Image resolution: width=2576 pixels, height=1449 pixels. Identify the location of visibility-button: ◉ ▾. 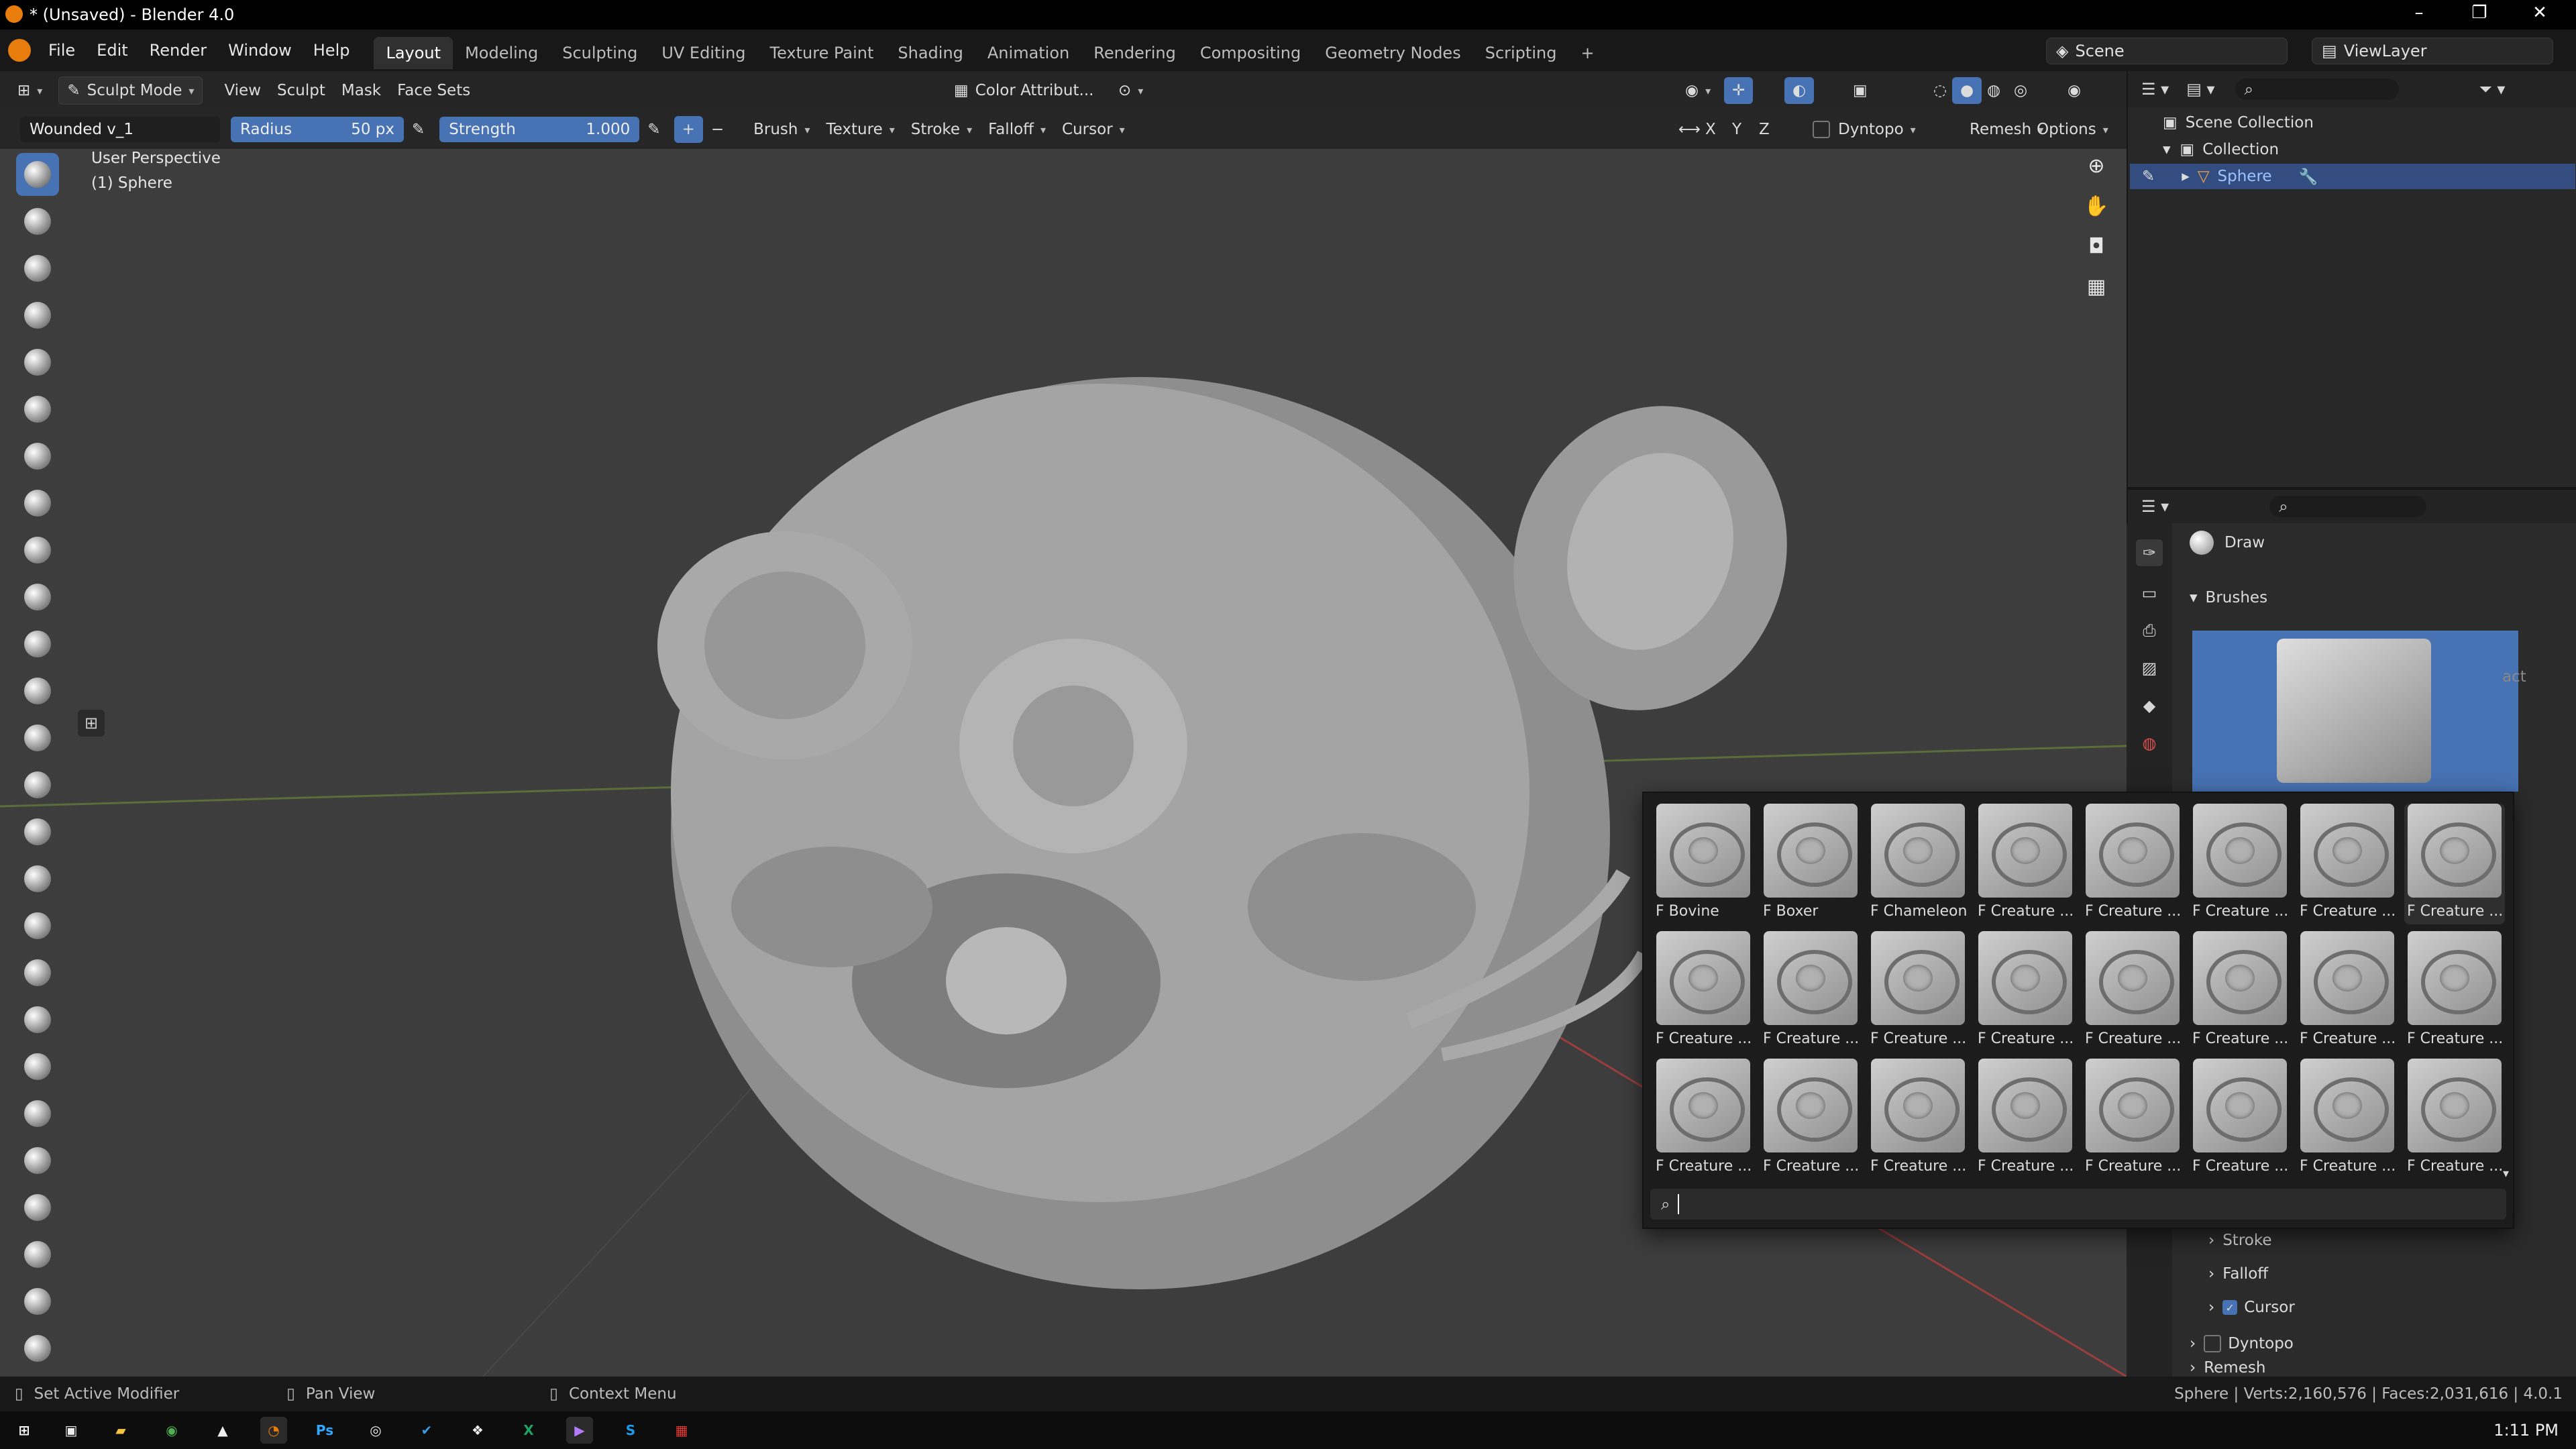
(1698, 90).